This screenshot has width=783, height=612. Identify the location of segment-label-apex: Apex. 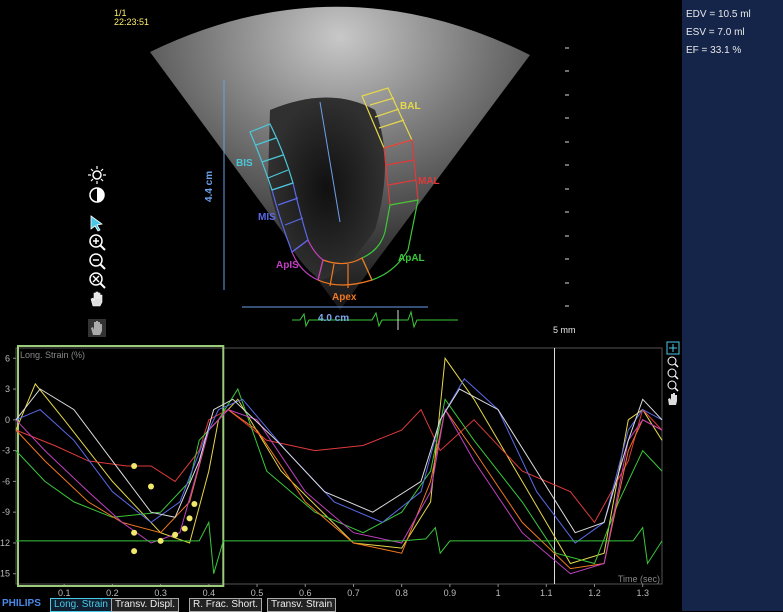
(344, 297).